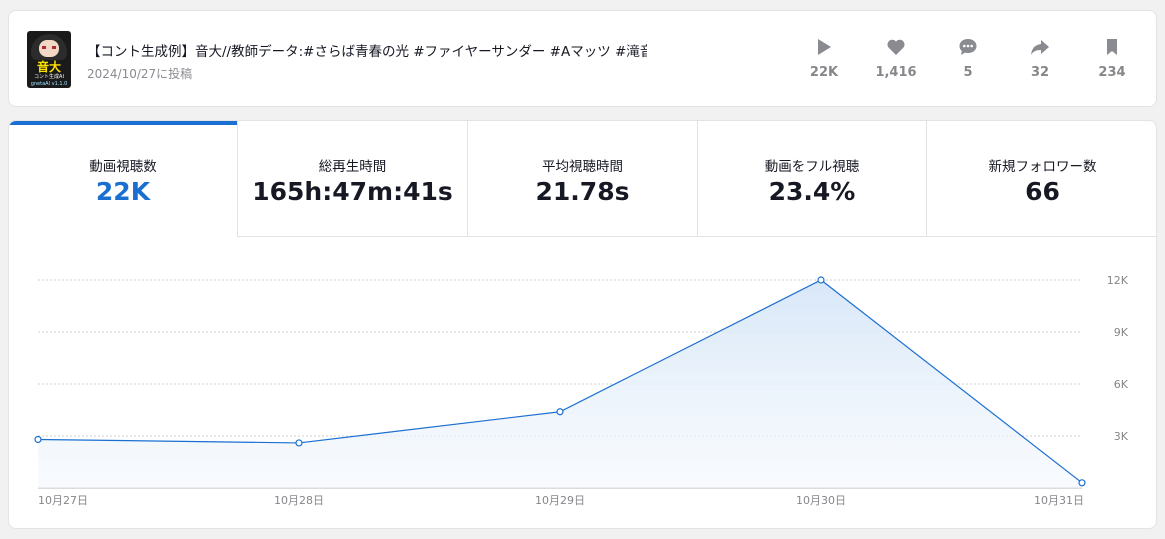 Image resolution: width=1165 pixels, height=539 pixels. What do you see at coordinates (1112, 58) in the screenshot?
I see `stat-saves: 234` at bounding box center [1112, 58].